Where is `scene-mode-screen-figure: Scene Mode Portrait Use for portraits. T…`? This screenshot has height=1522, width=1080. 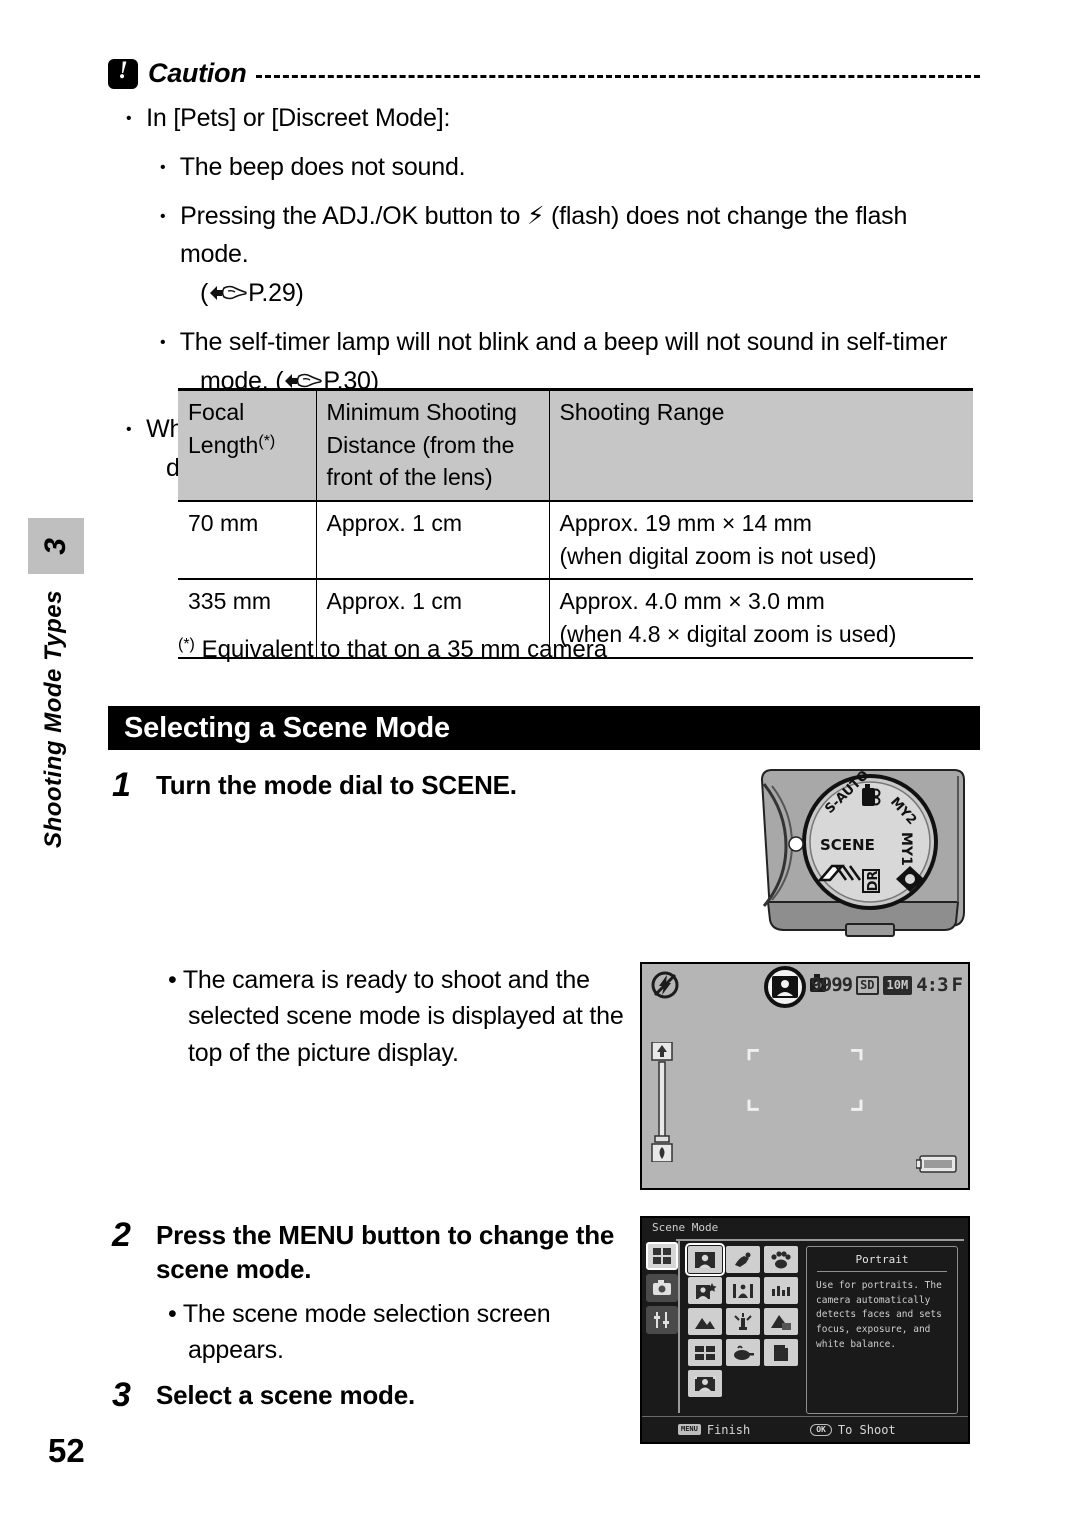 scene-mode-screen-figure: Scene Mode Portrait Use for portraits. T… is located at coordinates (805, 1330).